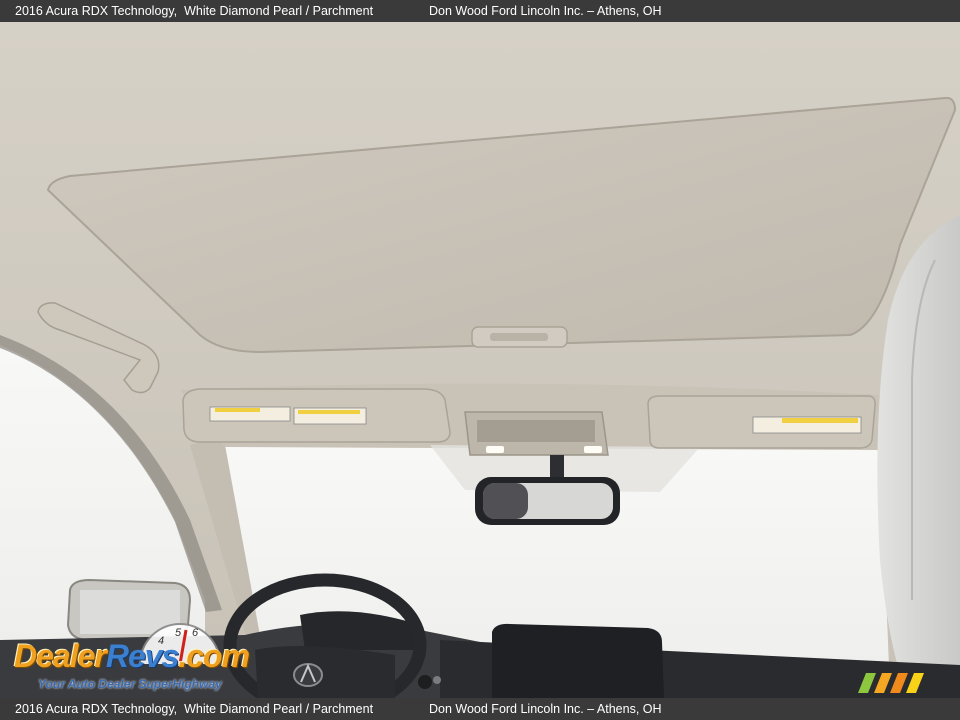 This screenshot has height=720, width=960. Describe the element at coordinates (545, 11) in the screenshot. I see `dealer-name: Don Wood Ford Lincoln Inc. – Athens, OH` at that location.